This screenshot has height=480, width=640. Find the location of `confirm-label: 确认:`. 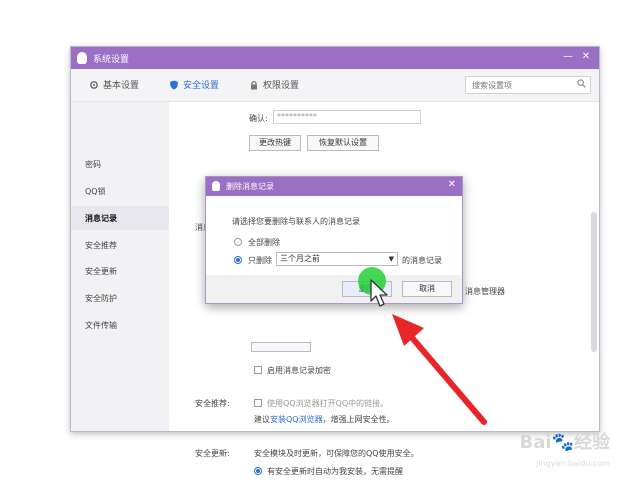

confirm-label: 确认: is located at coordinates (258, 118).